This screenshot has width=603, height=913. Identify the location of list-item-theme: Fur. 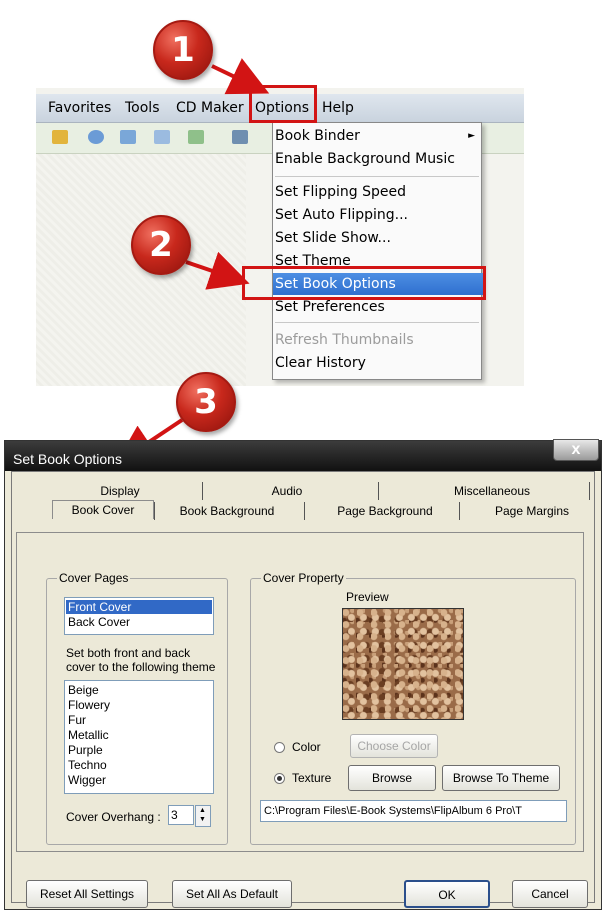
(77, 720).